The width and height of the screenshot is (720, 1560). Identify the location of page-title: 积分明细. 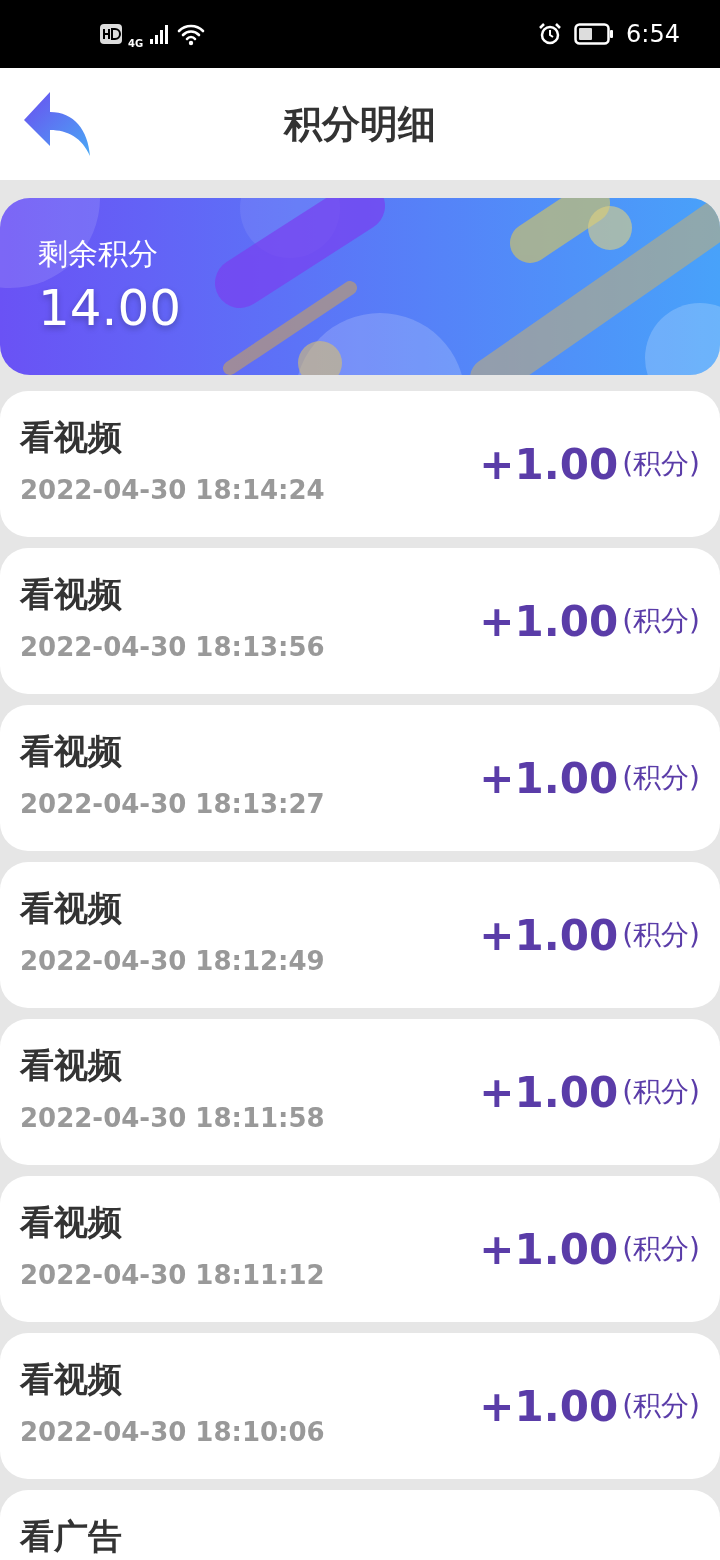
(360, 124).